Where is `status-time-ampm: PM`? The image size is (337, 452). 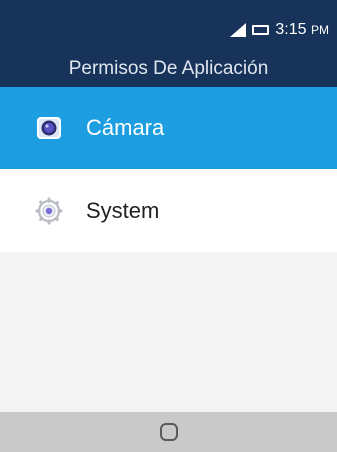 status-time-ampm: PM is located at coordinates (320, 30).